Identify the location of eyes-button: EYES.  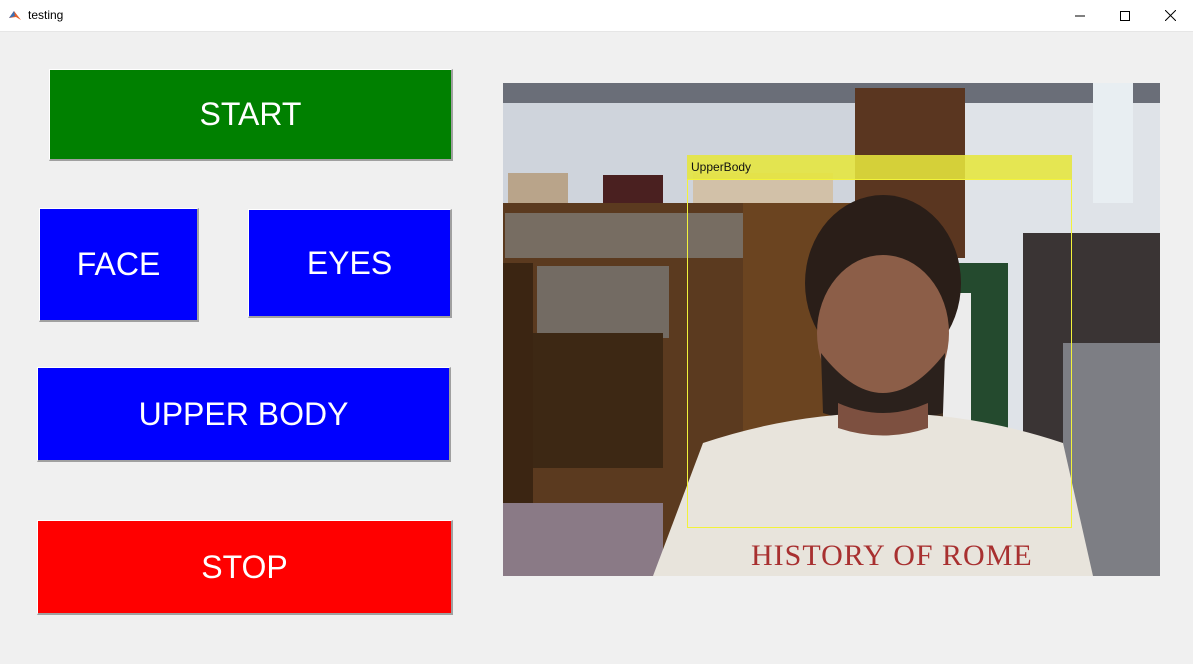
(350, 263).